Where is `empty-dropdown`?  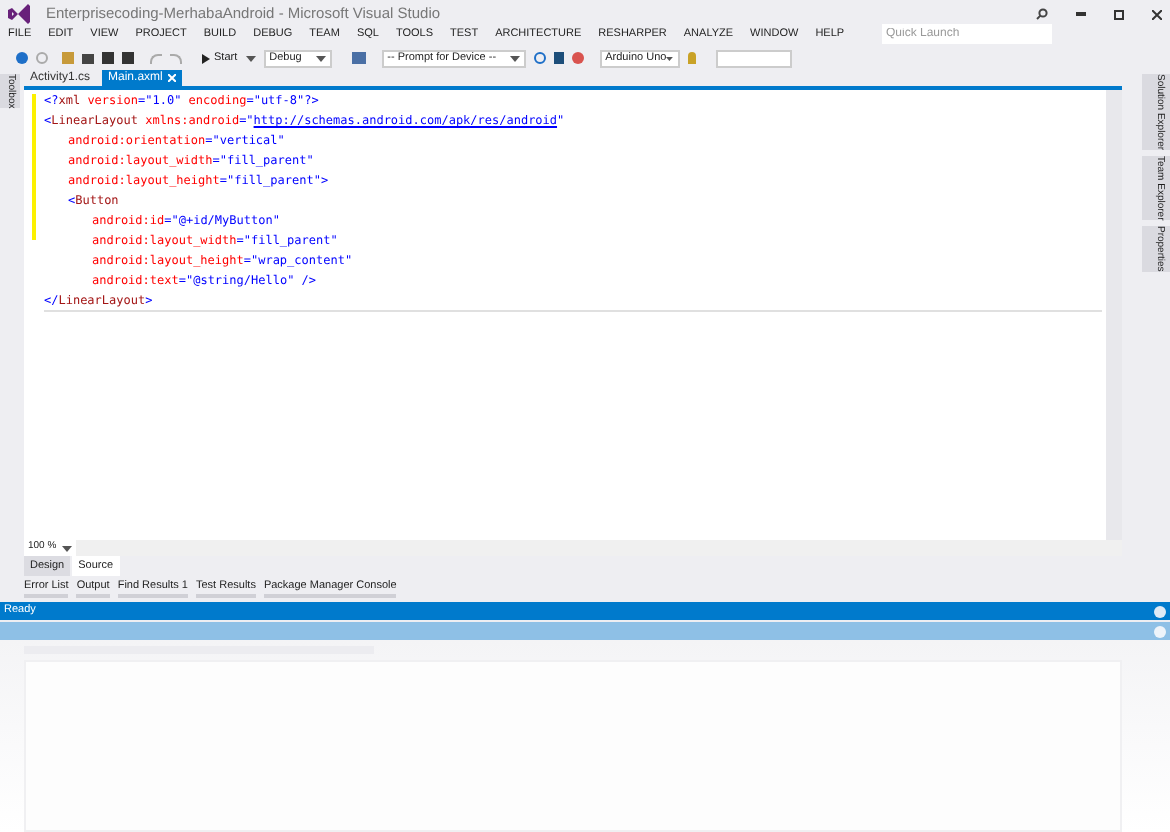 empty-dropdown is located at coordinates (753, 58).